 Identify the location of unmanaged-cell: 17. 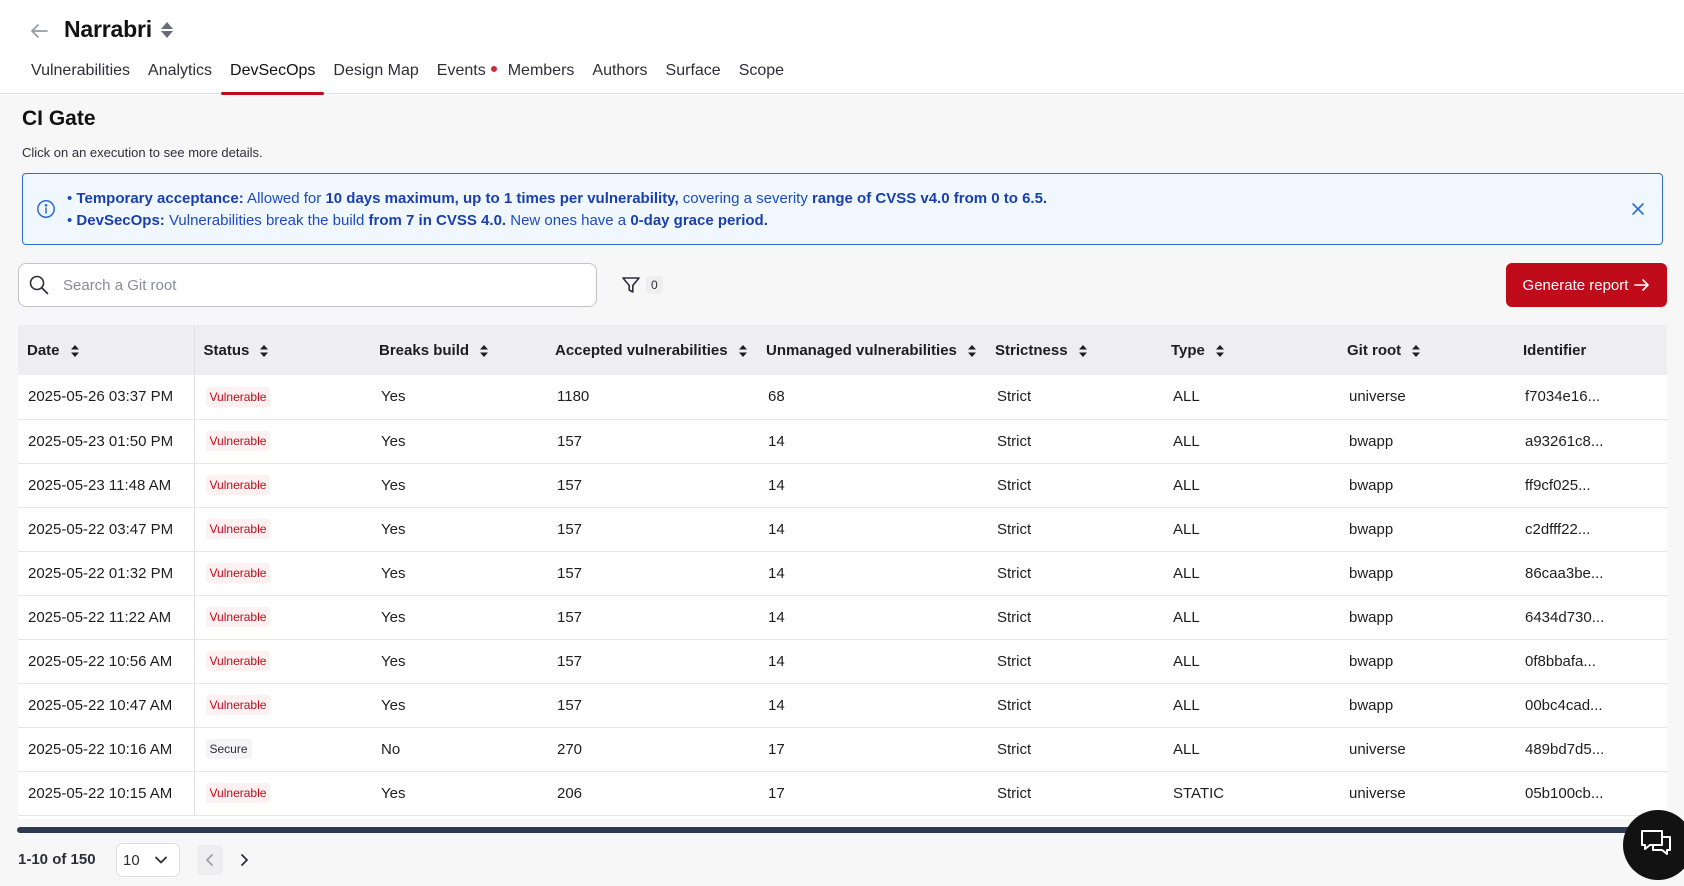
(871, 749).